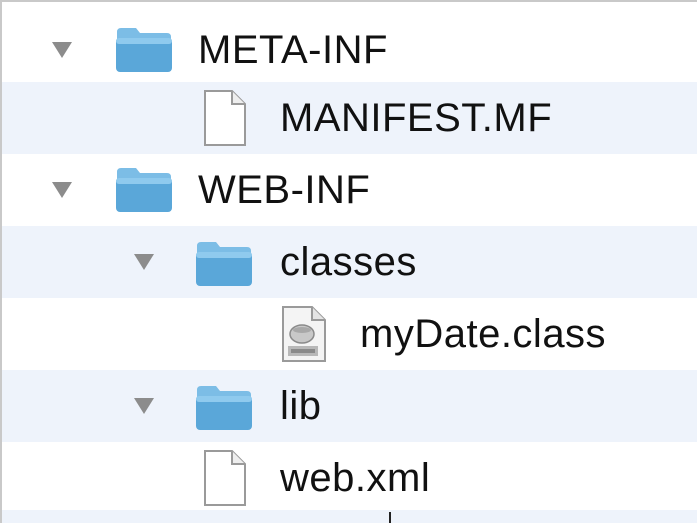  Describe the element at coordinates (355, 478) in the screenshot. I see `tree-item-label: web.xml` at that location.